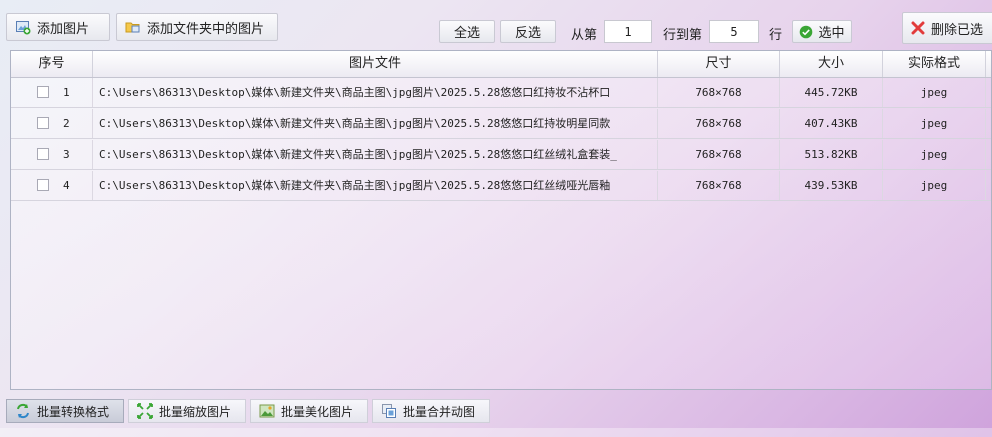 This screenshot has width=992, height=437. Describe the element at coordinates (496, 432) in the screenshot. I see `status-bar` at that location.